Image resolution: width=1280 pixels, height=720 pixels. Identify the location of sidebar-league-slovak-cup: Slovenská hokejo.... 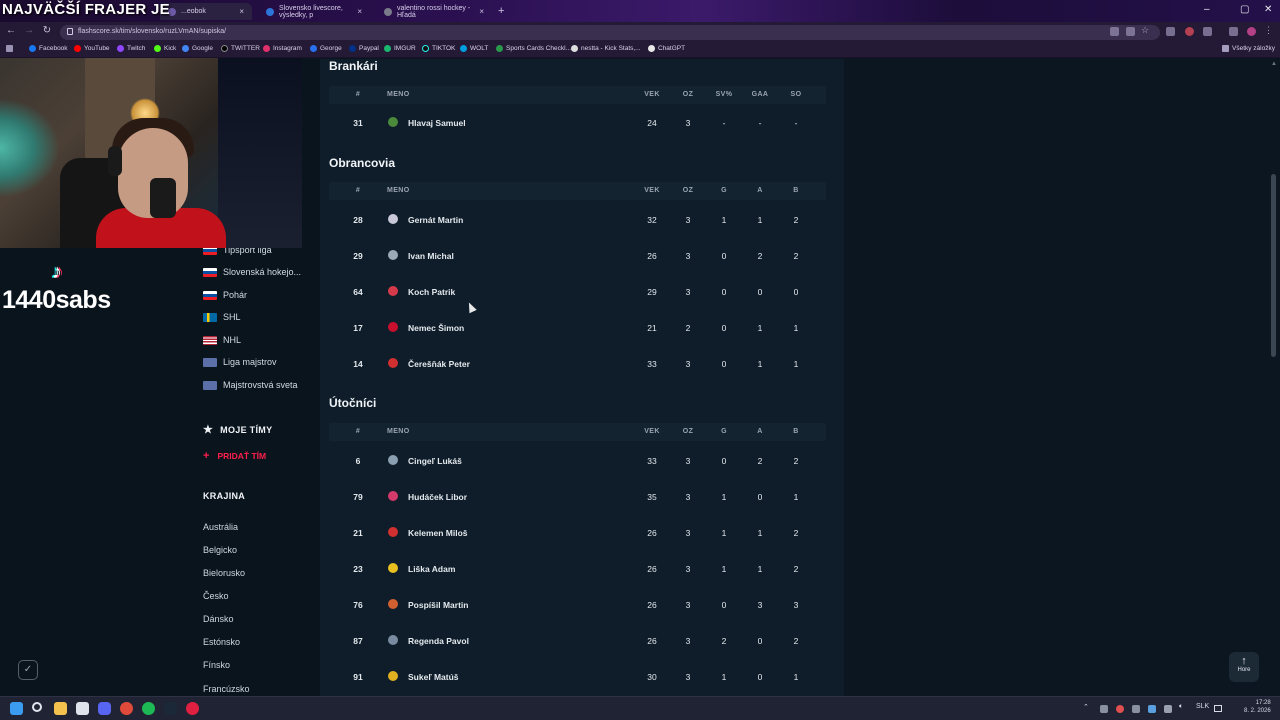
(252, 272).